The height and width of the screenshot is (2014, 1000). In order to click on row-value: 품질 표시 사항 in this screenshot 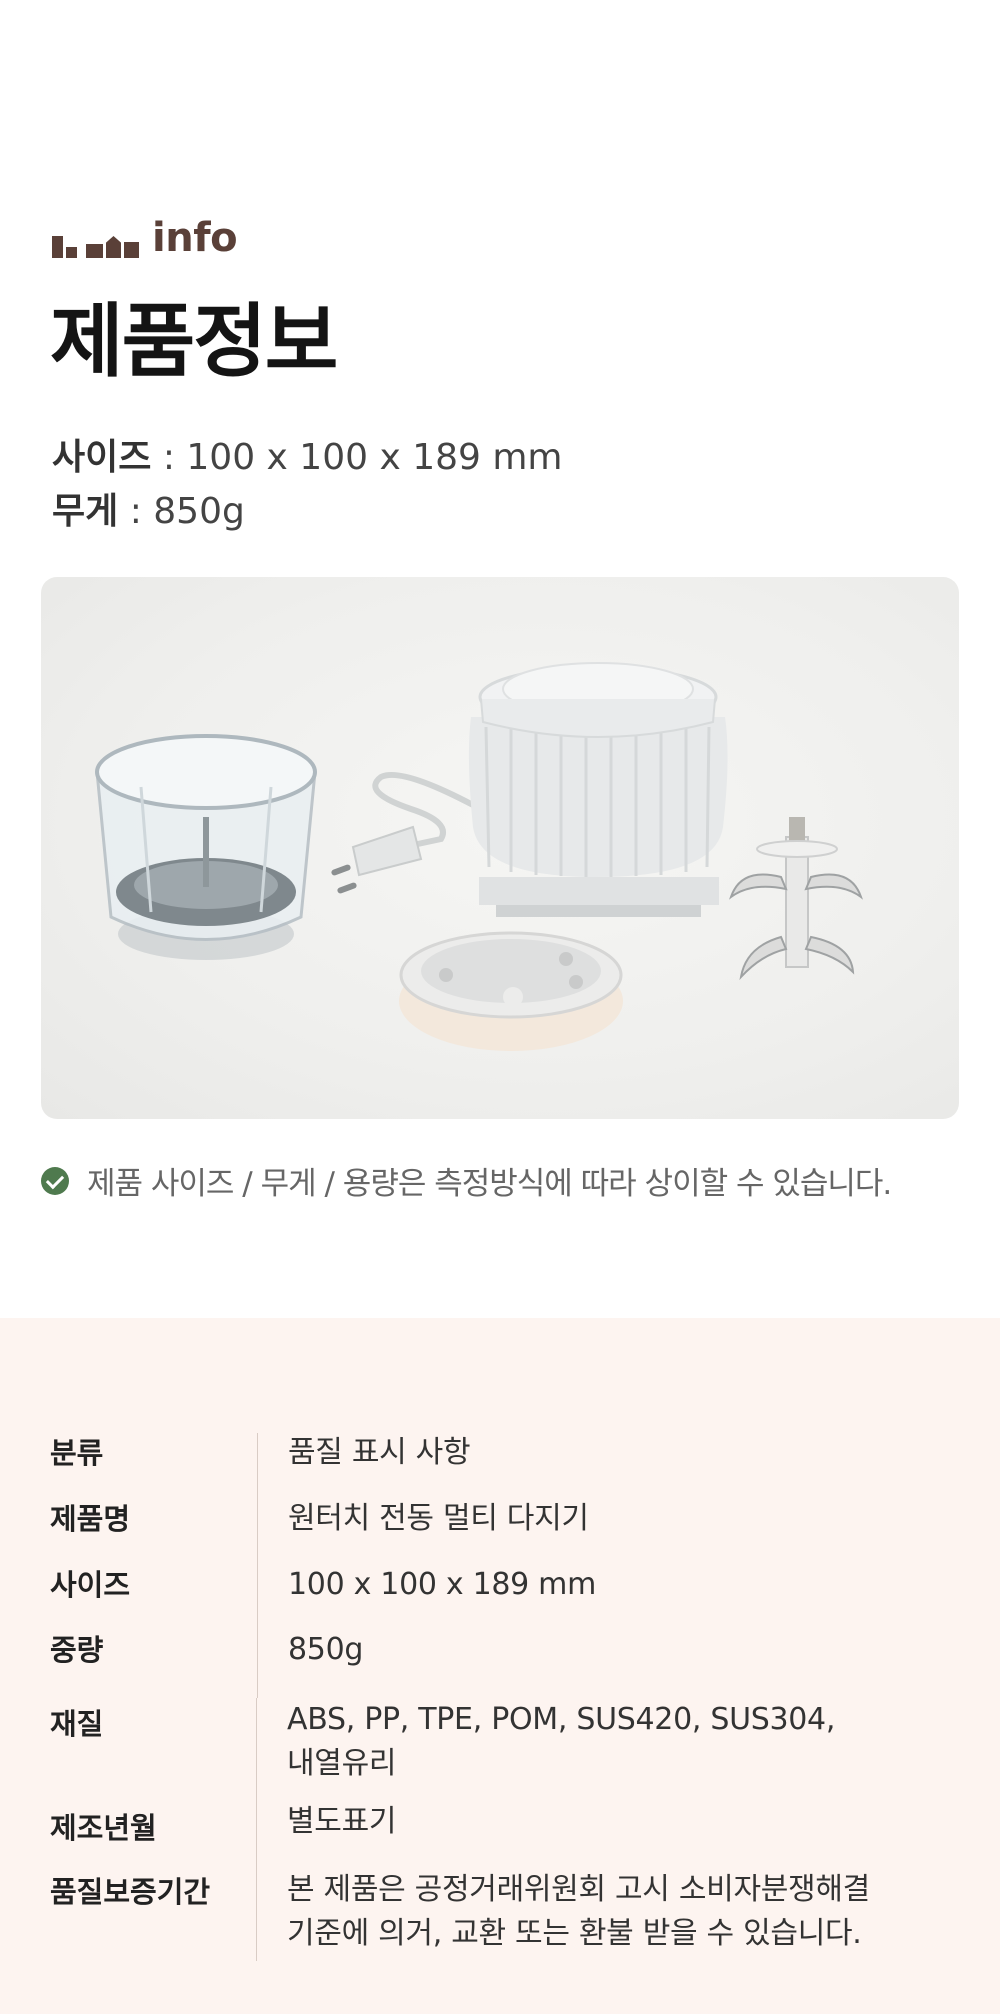, I will do `click(379, 1452)`.